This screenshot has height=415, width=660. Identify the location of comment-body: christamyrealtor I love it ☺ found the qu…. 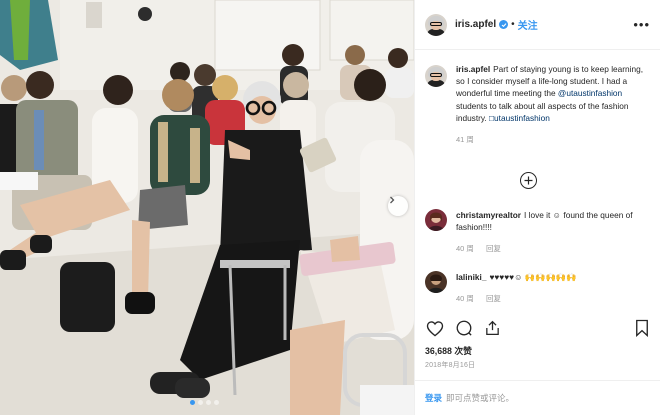
(552, 232).